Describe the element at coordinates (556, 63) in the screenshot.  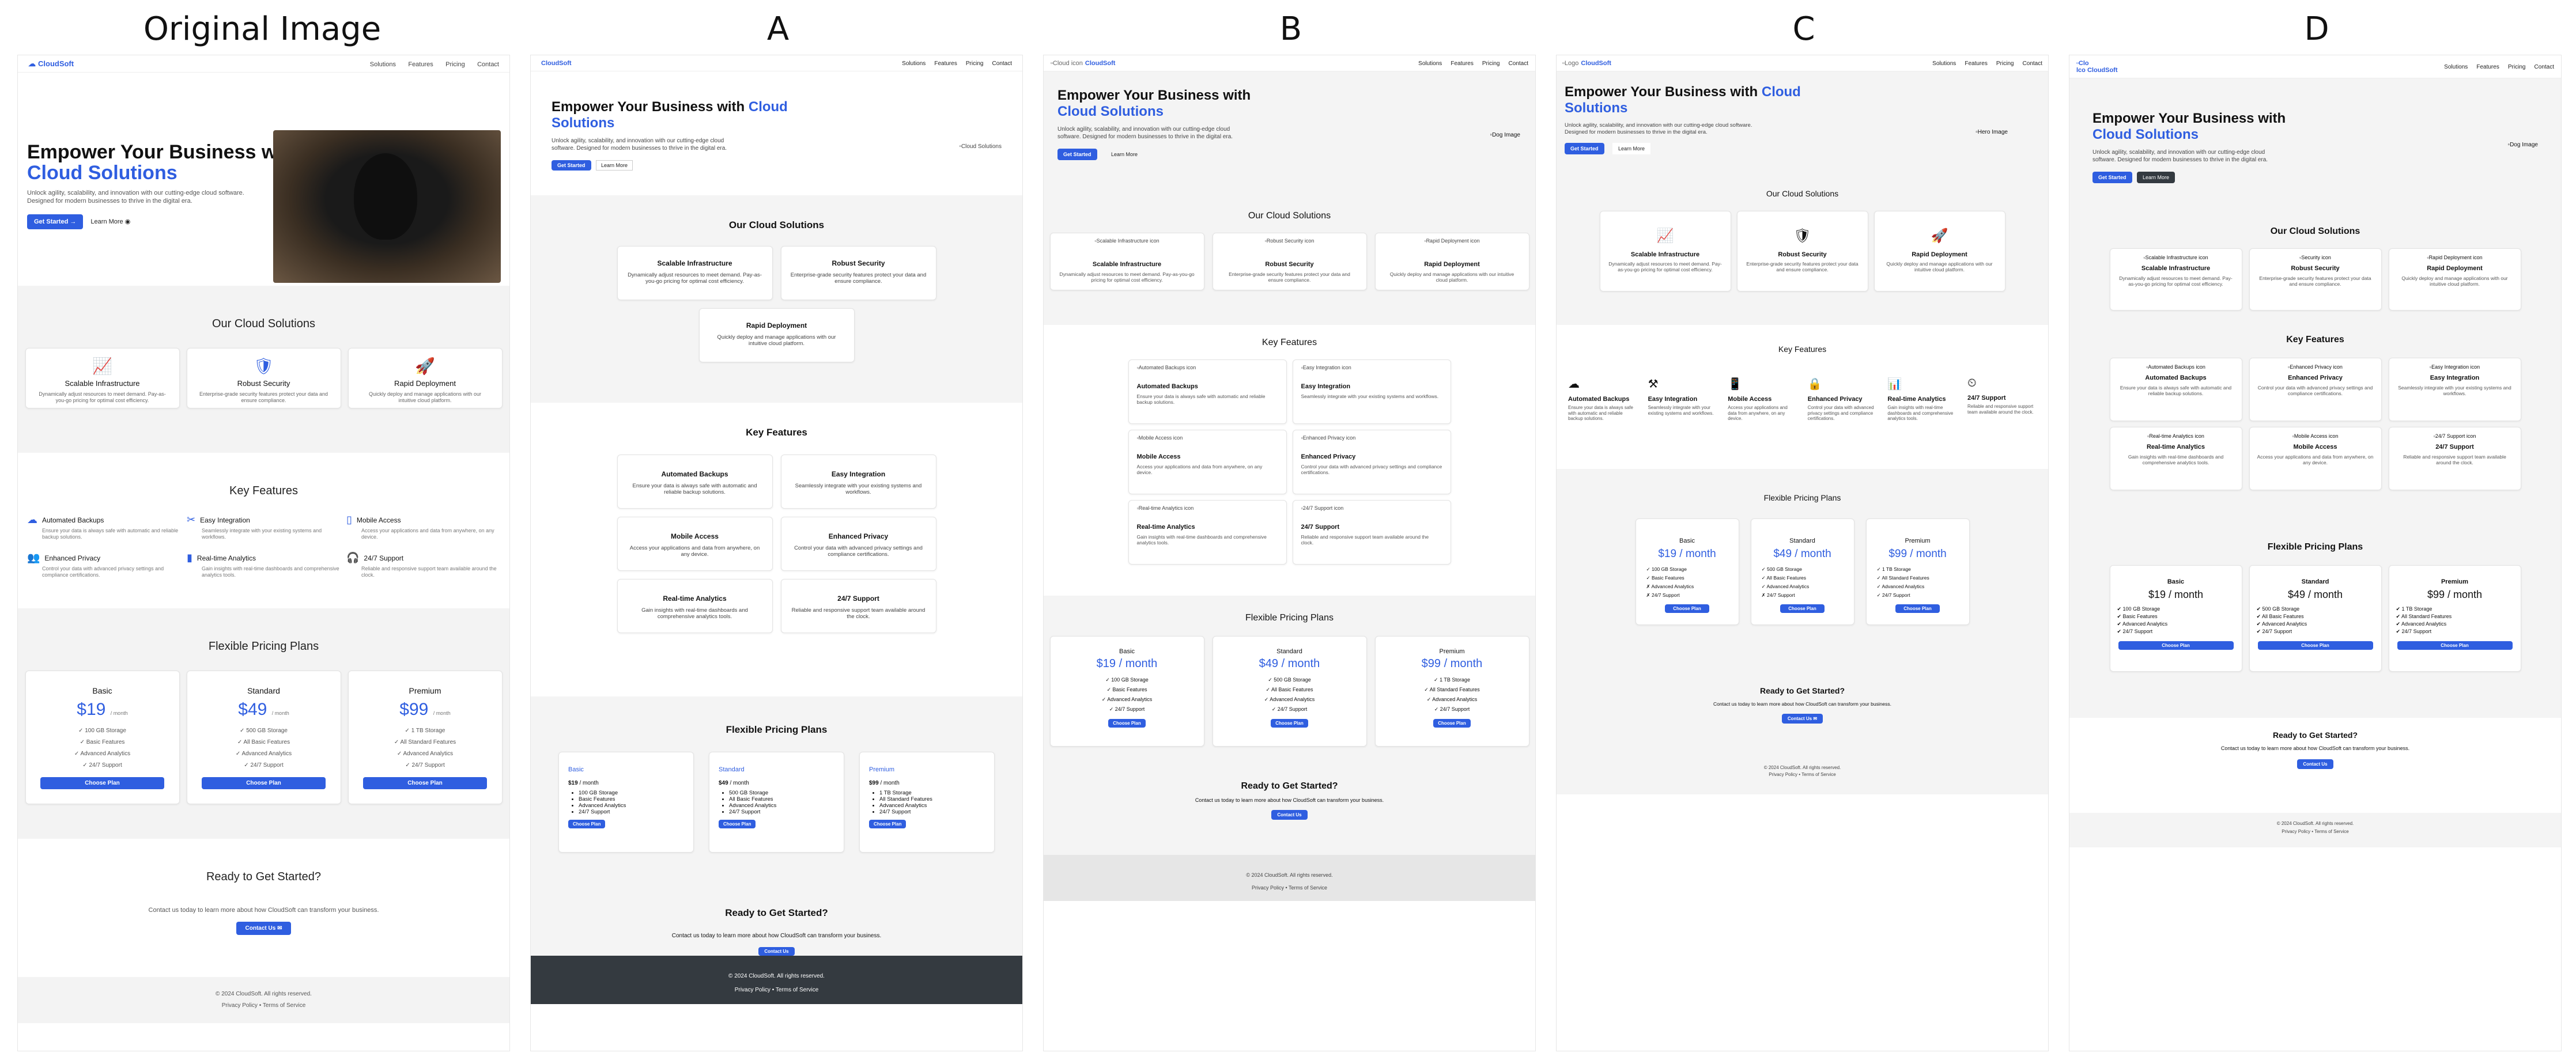
I see `brand-logo: CloudSoft` at that location.